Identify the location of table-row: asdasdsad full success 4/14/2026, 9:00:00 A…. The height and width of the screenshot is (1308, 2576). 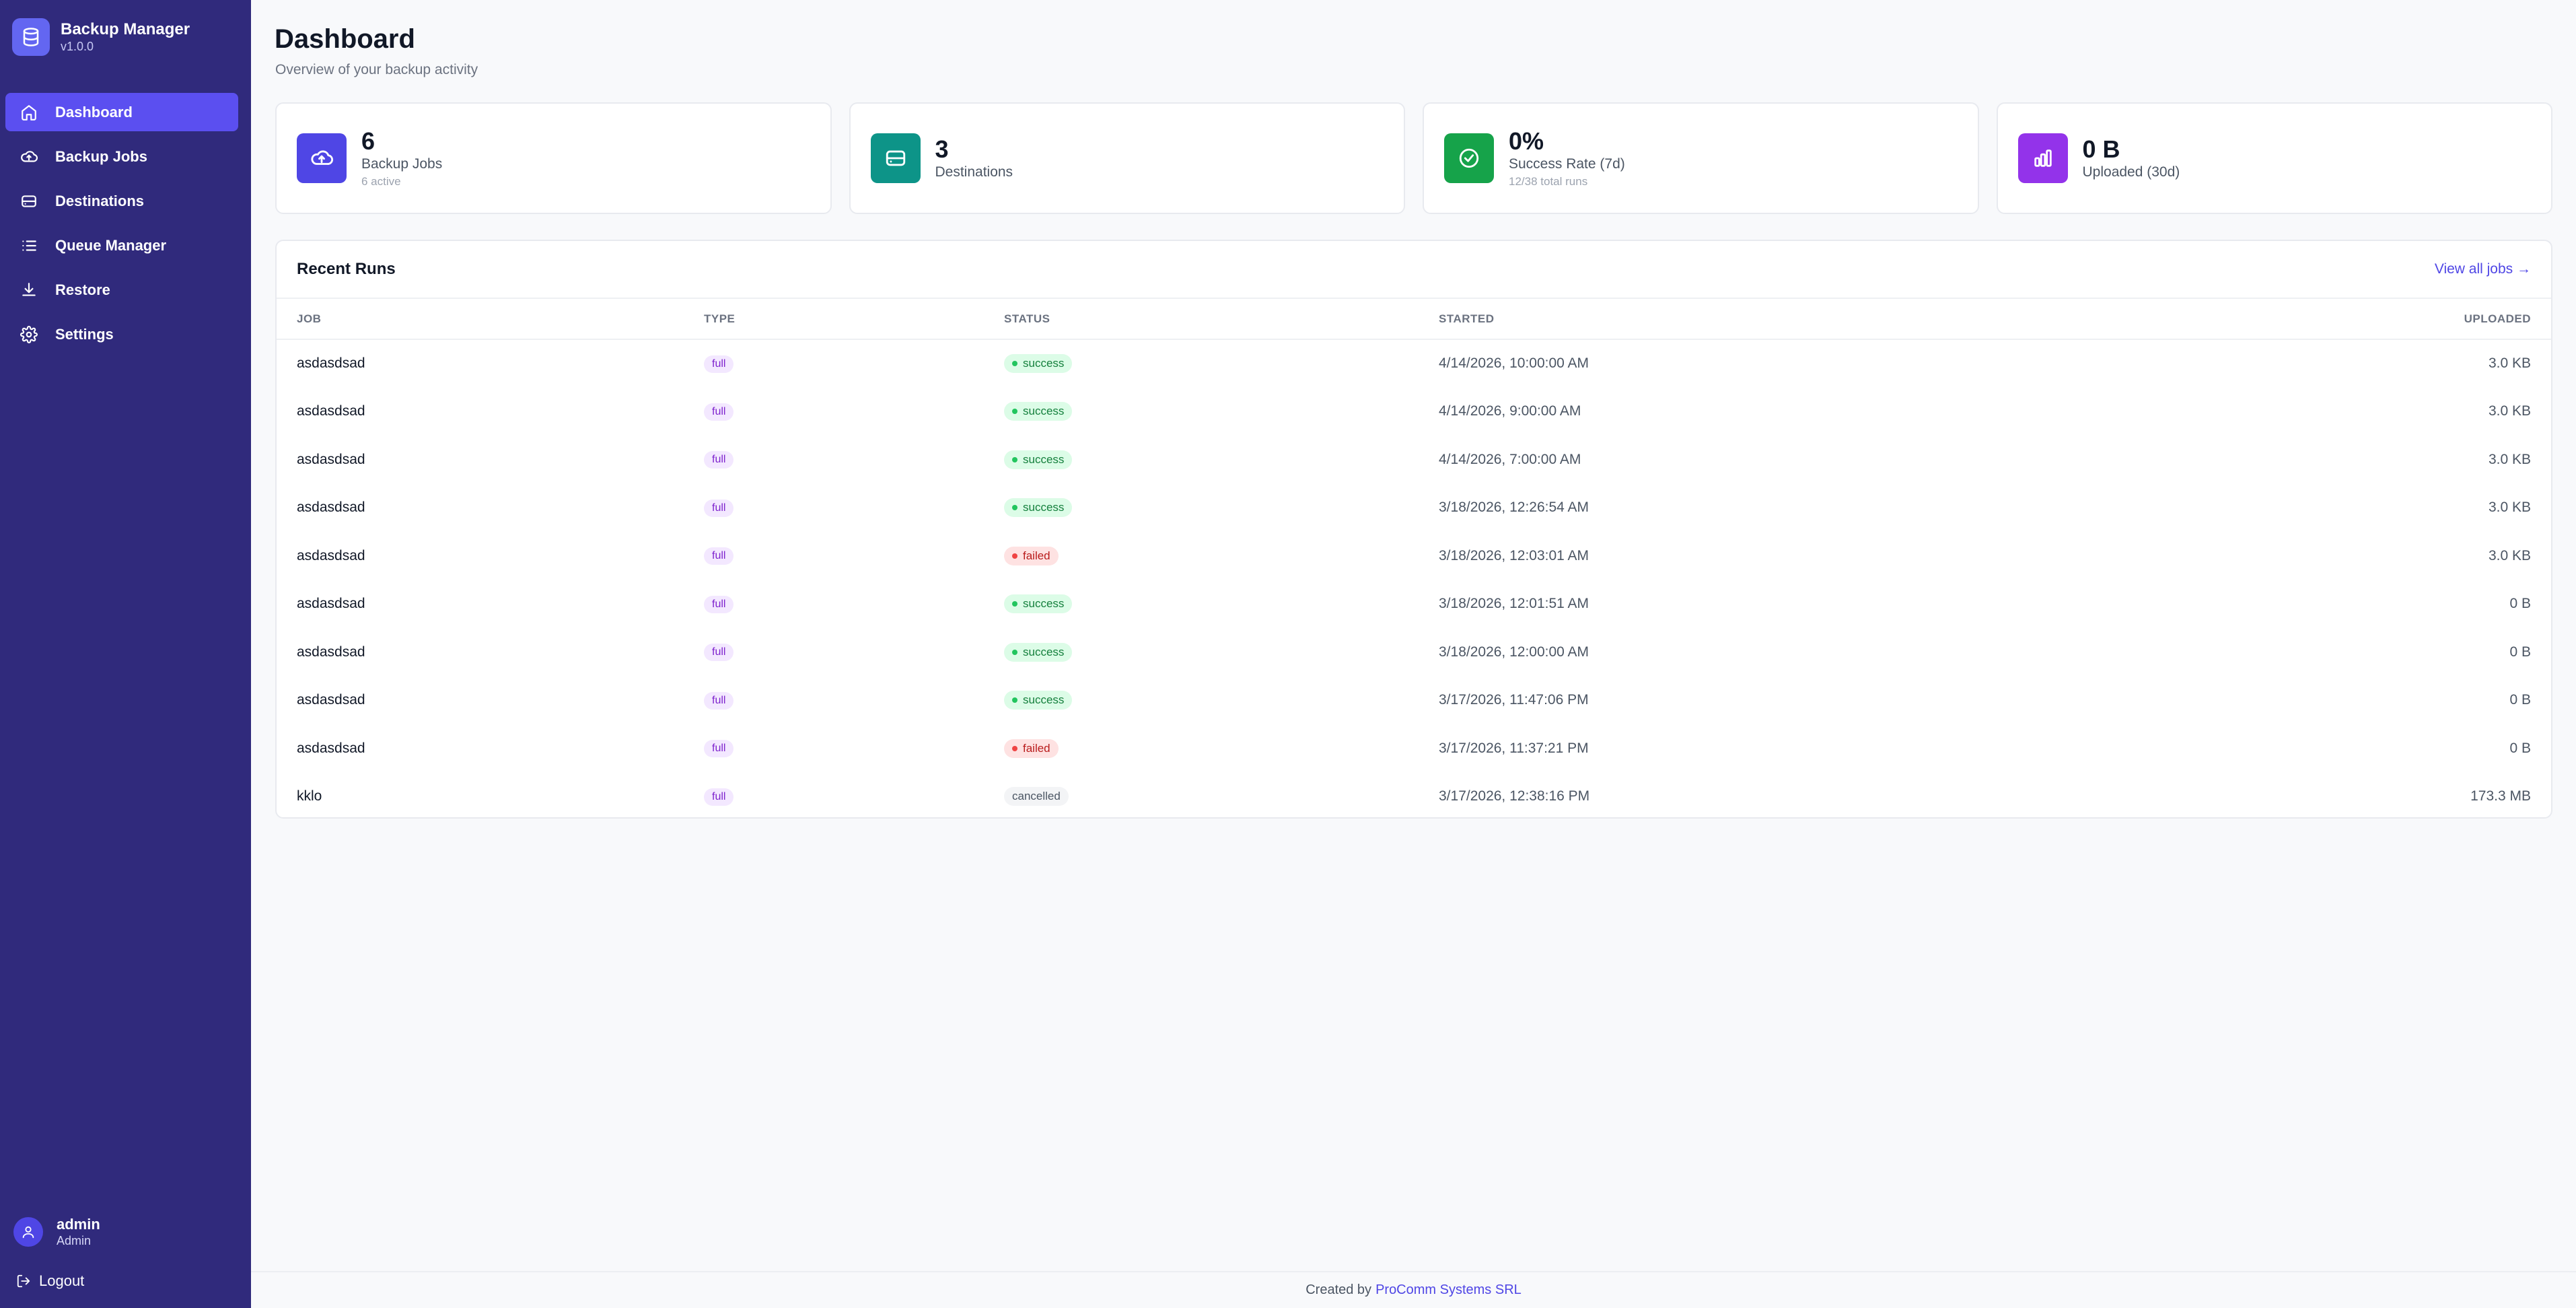
(1414, 412).